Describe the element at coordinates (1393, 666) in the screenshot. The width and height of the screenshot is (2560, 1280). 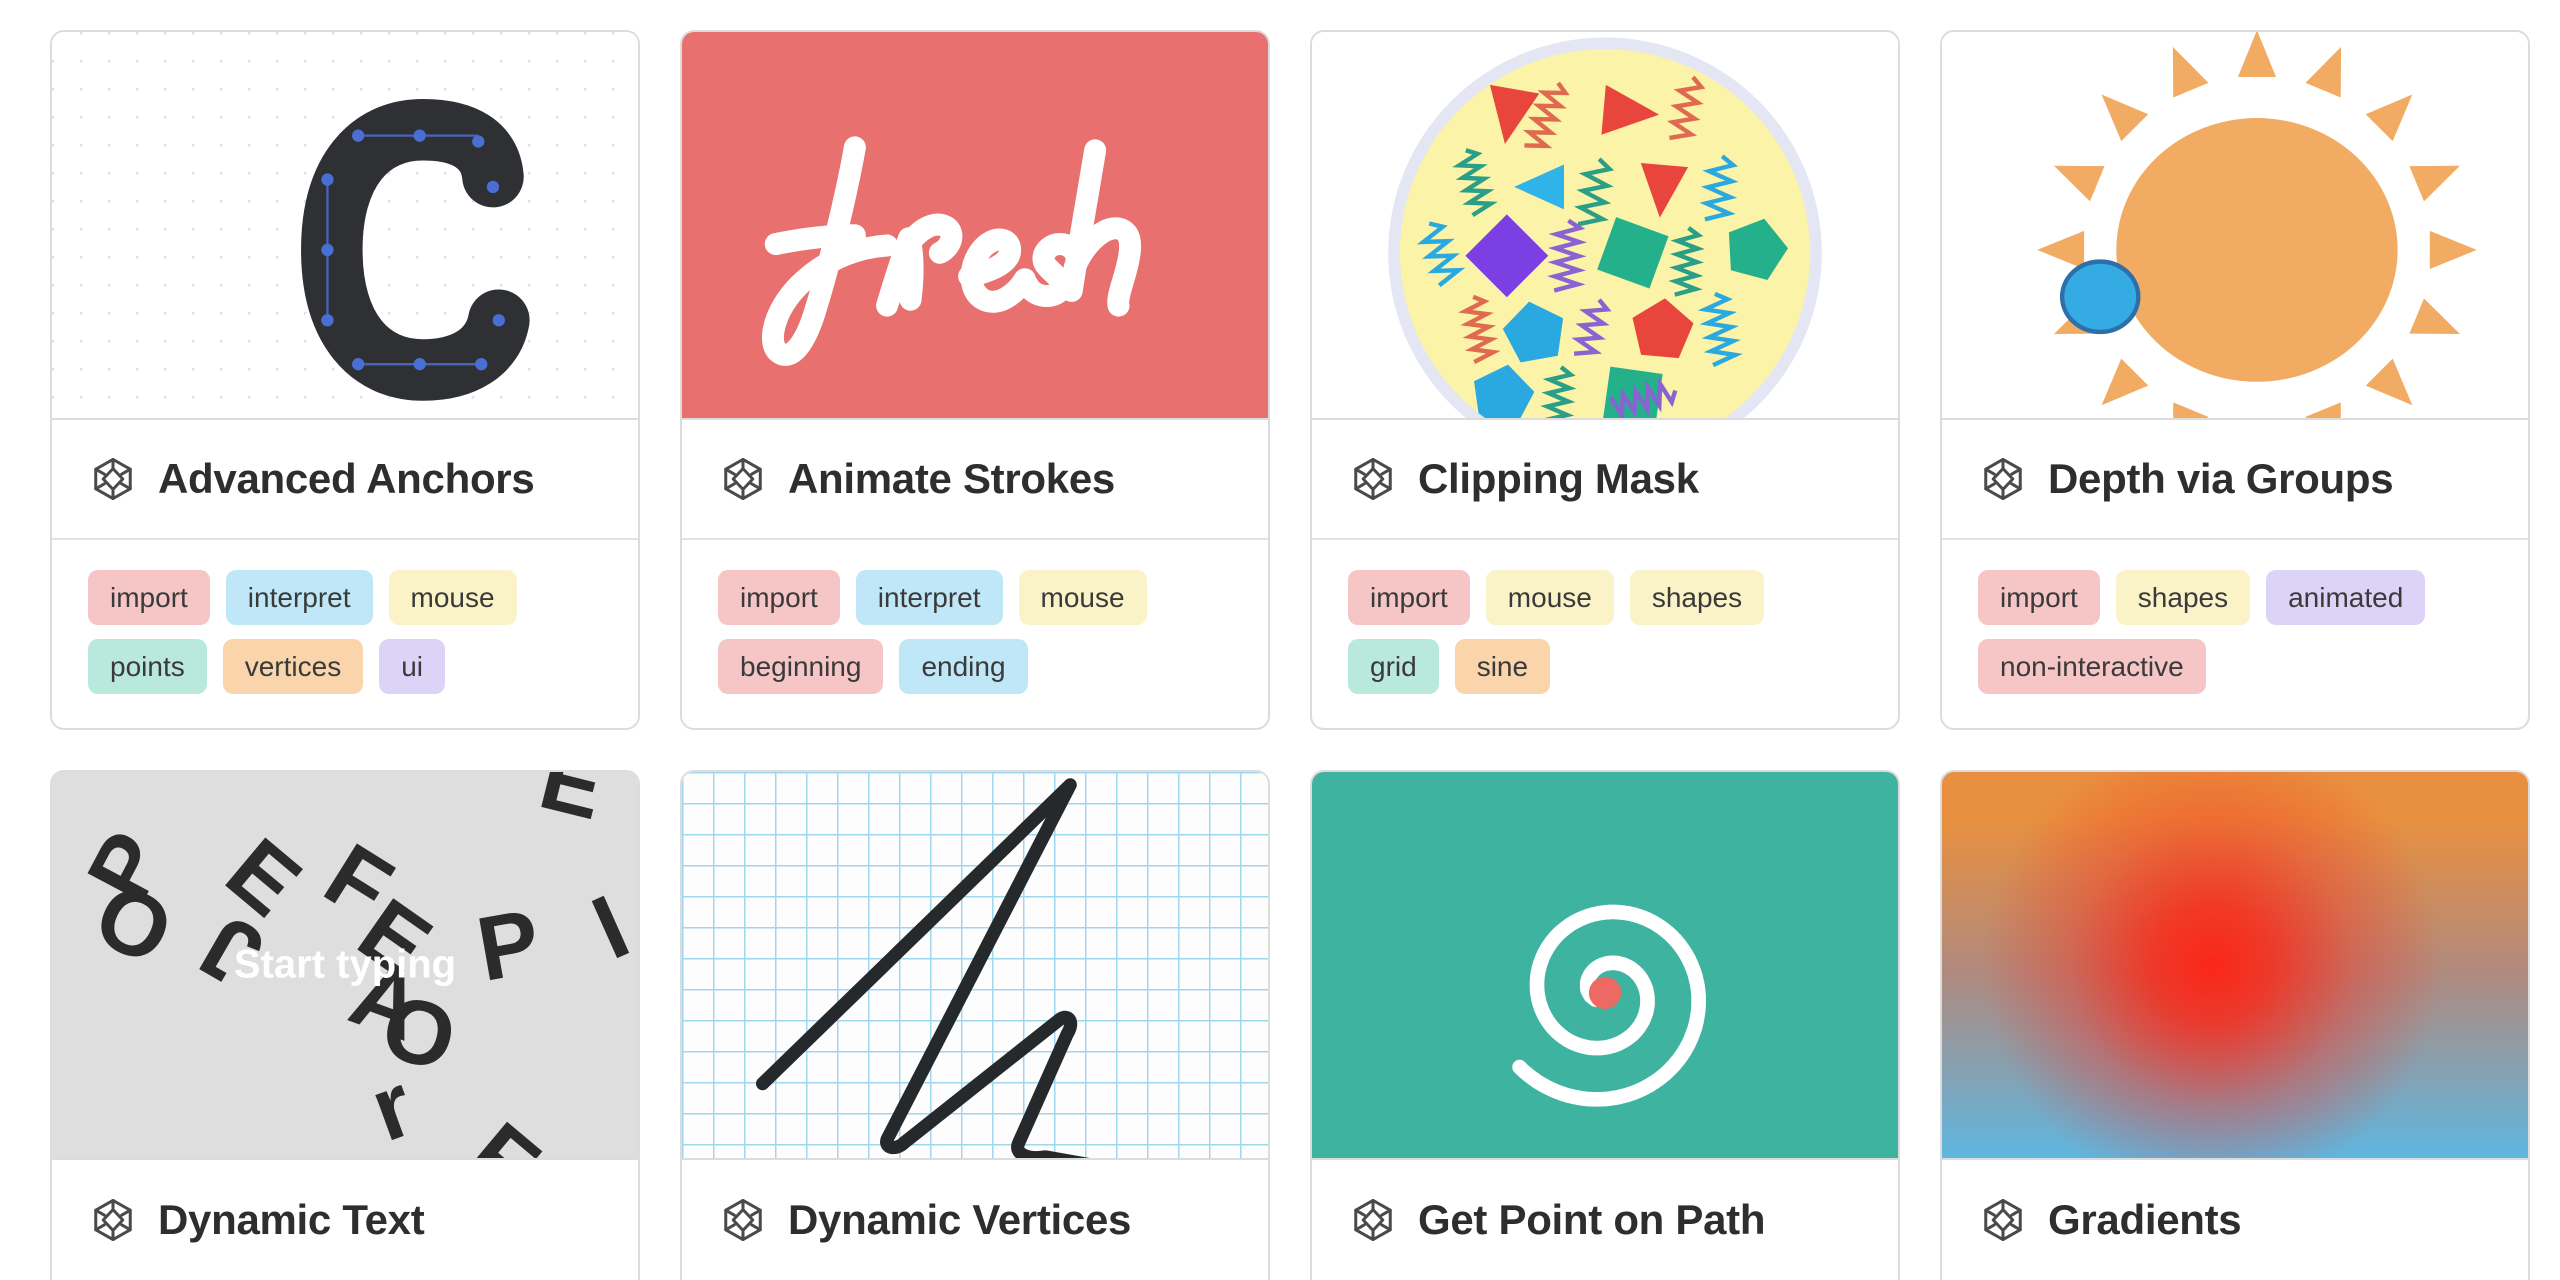
I see `tag-grid: grid` at that location.